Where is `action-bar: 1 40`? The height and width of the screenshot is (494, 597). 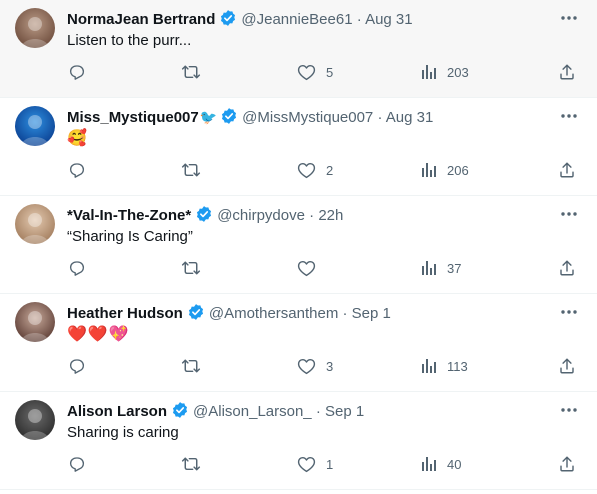 action-bar: 1 40 is located at coordinates (298, 464).